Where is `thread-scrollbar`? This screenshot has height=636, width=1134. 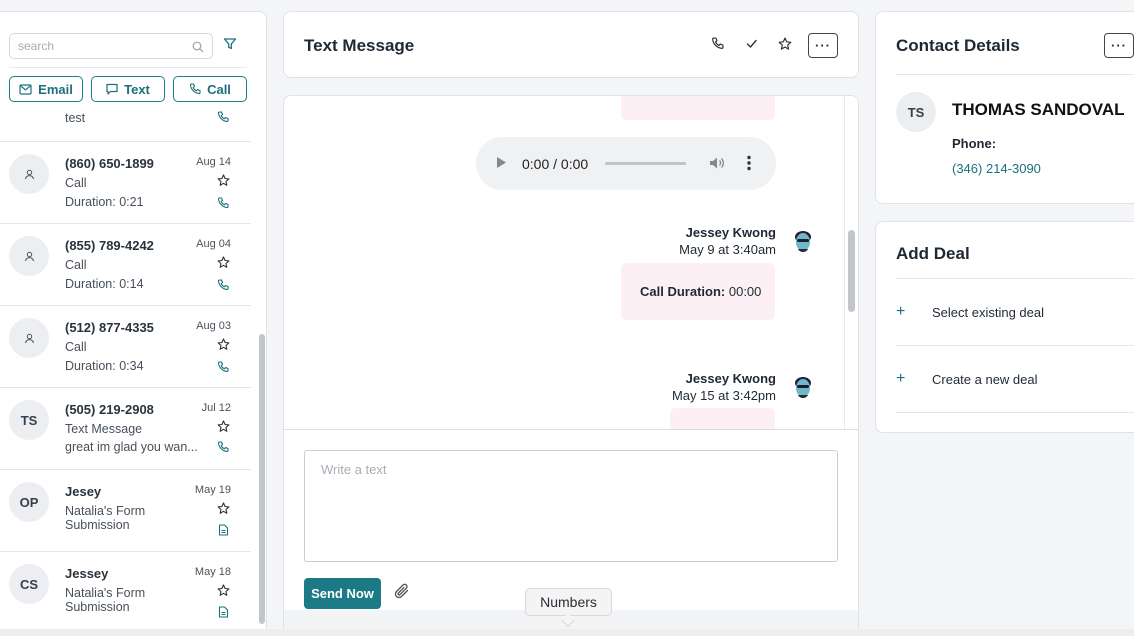 thread-scrollbar is located at coordinates (851, 262).